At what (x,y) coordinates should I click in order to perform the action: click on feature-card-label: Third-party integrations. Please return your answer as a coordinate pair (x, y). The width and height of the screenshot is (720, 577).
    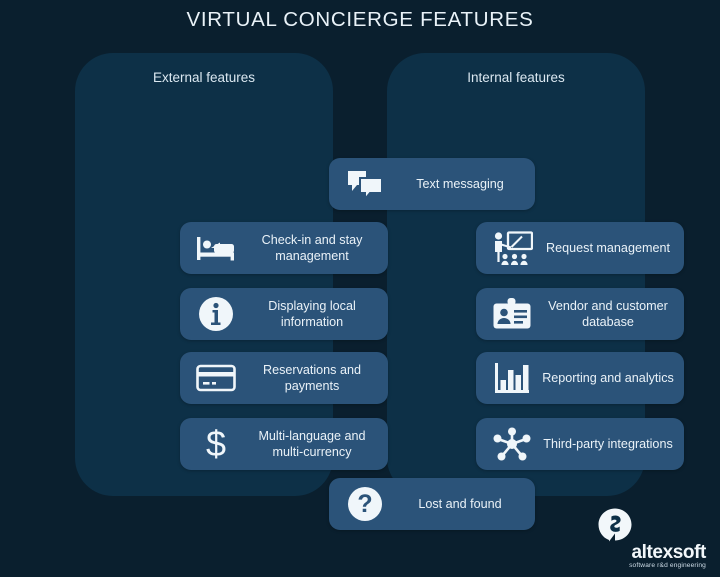
    Looking at the image, I should click on (608, 444).